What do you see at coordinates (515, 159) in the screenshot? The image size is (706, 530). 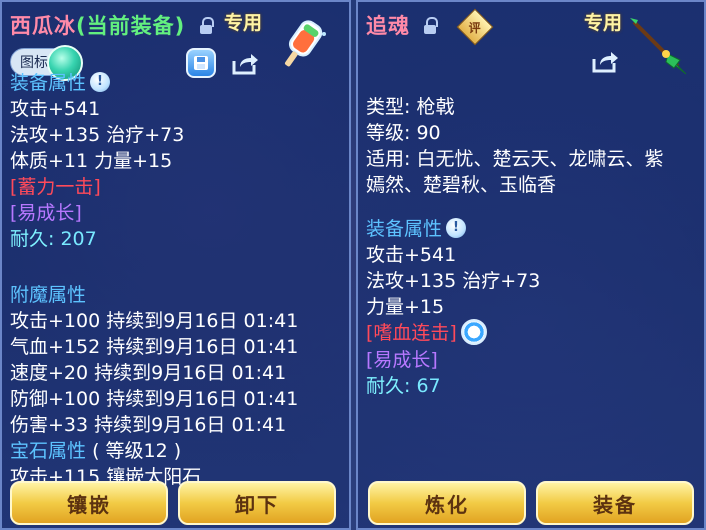 I see `apply-line: 适用: 白无忧、楚云天、龙啸云、紫` at bounding box center [515, 159].